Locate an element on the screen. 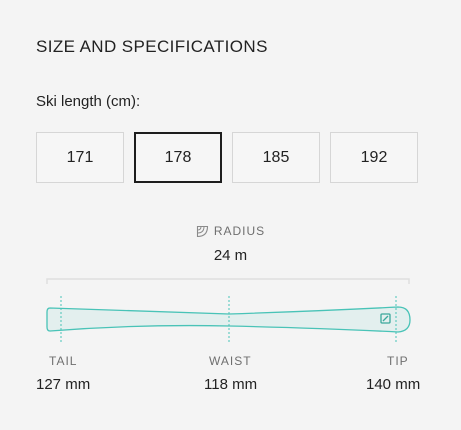  tip-label: TIP is located at coordinates (398, 361).